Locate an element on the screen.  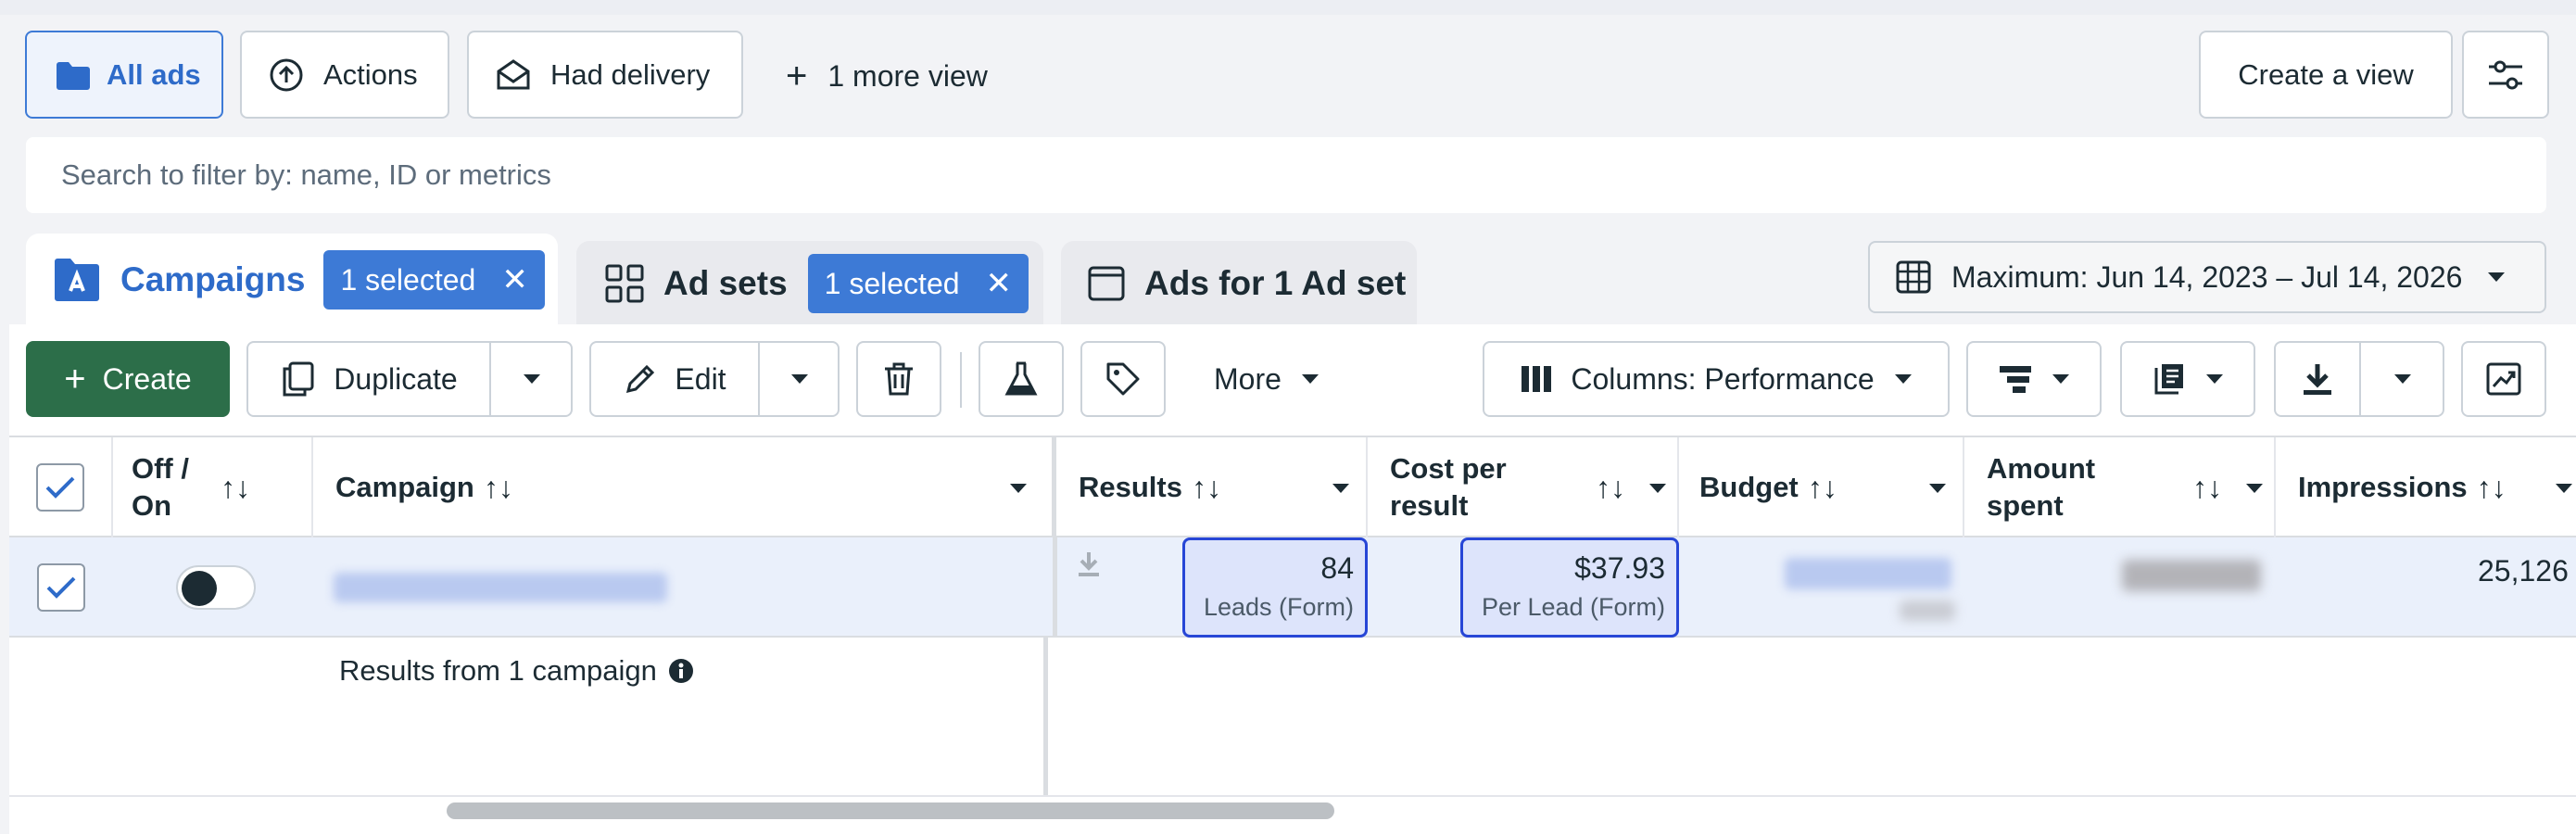
more-views-label: 1 more view is located at coordinates (908, 75).